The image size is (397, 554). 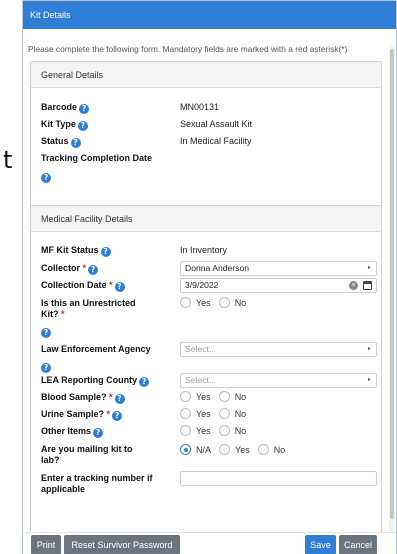 I want to click on mailing-no-radio: No, so click(x=271, y=449).